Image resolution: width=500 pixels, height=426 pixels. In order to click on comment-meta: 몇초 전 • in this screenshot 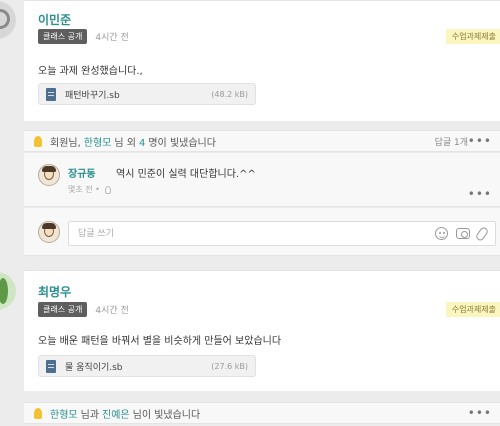, I will do `click(89, 189)`.